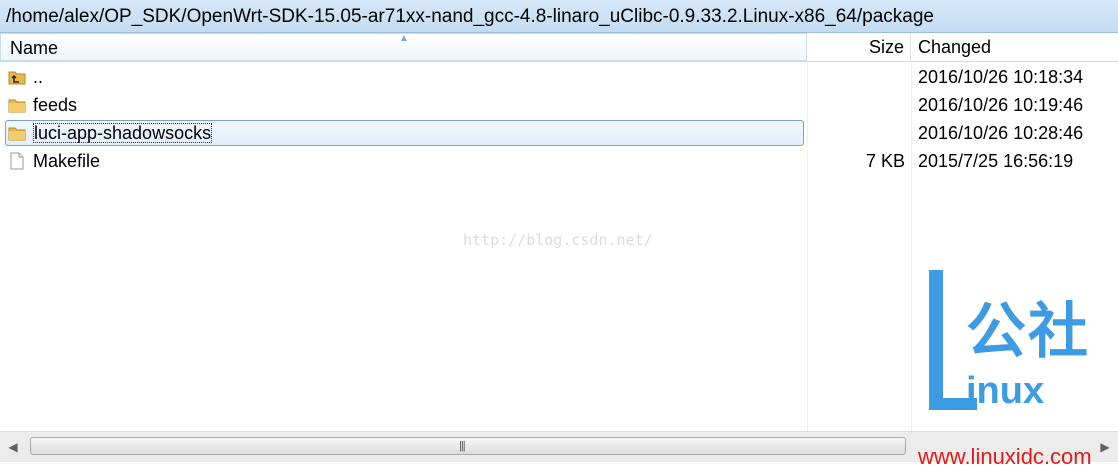  I want to click on grip-icon: |||, so click(462, 446).